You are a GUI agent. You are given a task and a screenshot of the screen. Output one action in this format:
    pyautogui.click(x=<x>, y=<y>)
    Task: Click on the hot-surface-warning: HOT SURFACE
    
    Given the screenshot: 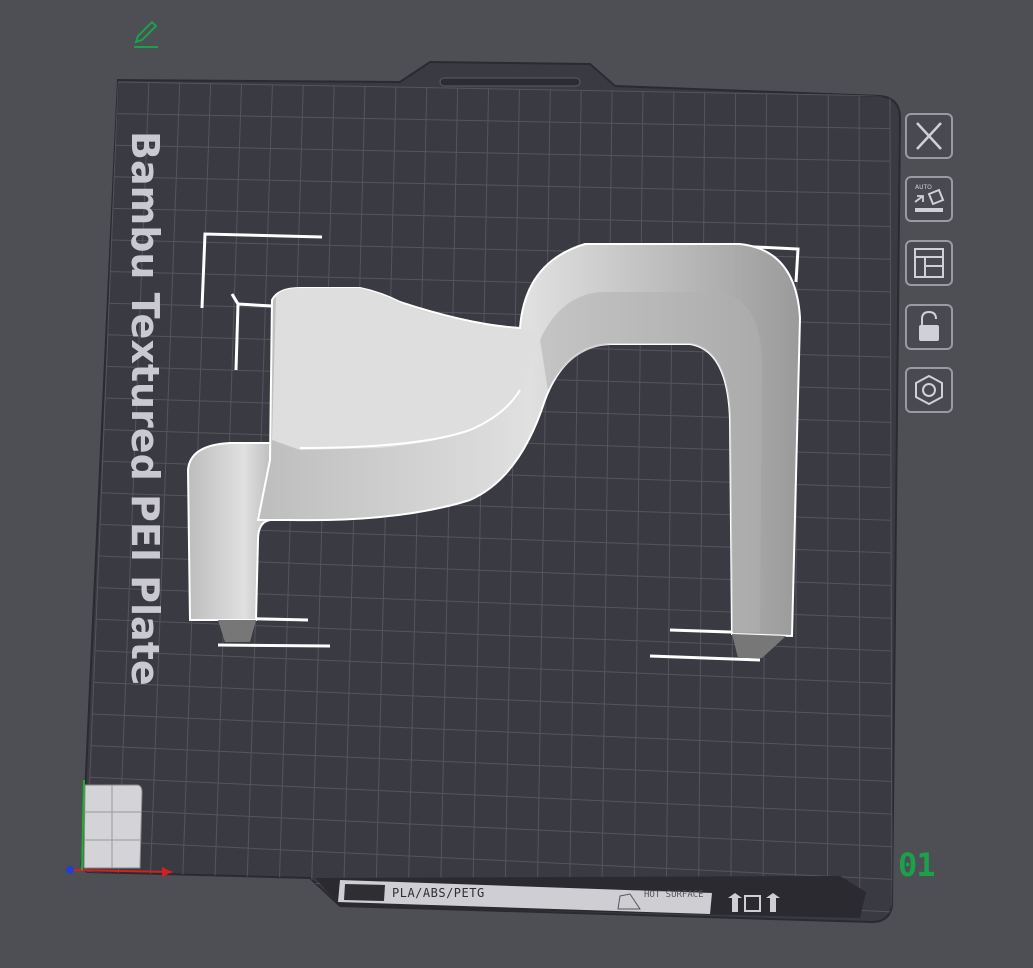 What is the action you would take?
    pyautogui.click(x=674, y=895)
    